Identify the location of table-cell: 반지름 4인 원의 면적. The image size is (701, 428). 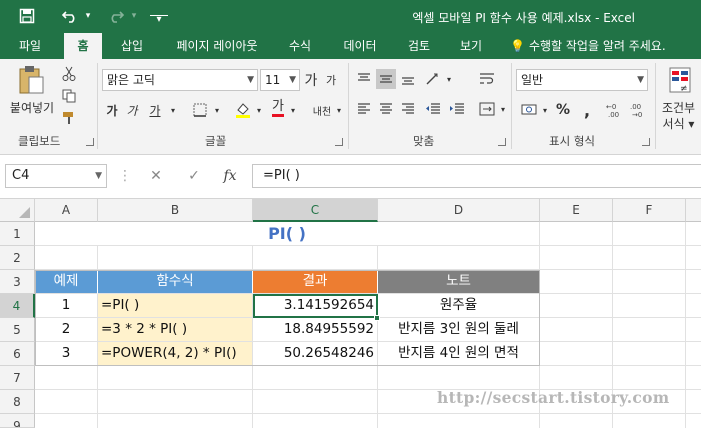
(459, 354).